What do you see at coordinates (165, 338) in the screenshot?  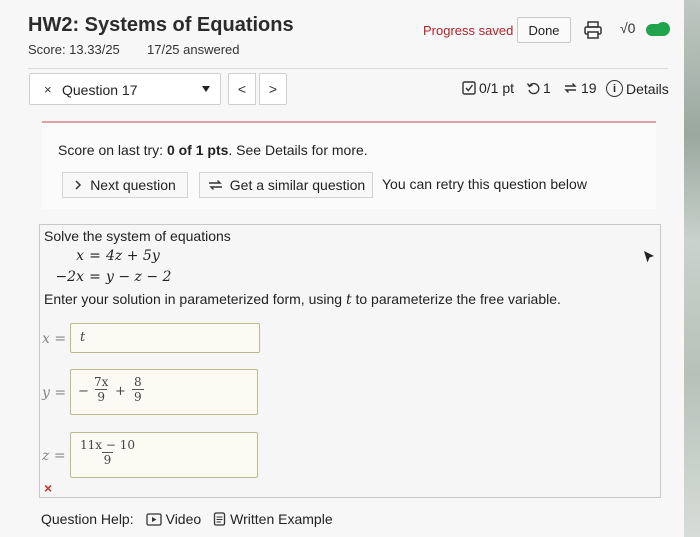 I see `x-answer-field` at bounding box center [165, 338].